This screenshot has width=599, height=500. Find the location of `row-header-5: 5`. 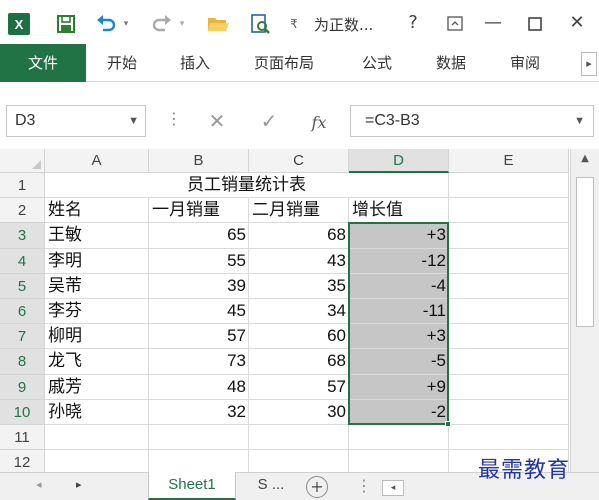

row-header-5: 5 is located at coordinates (22, 286).